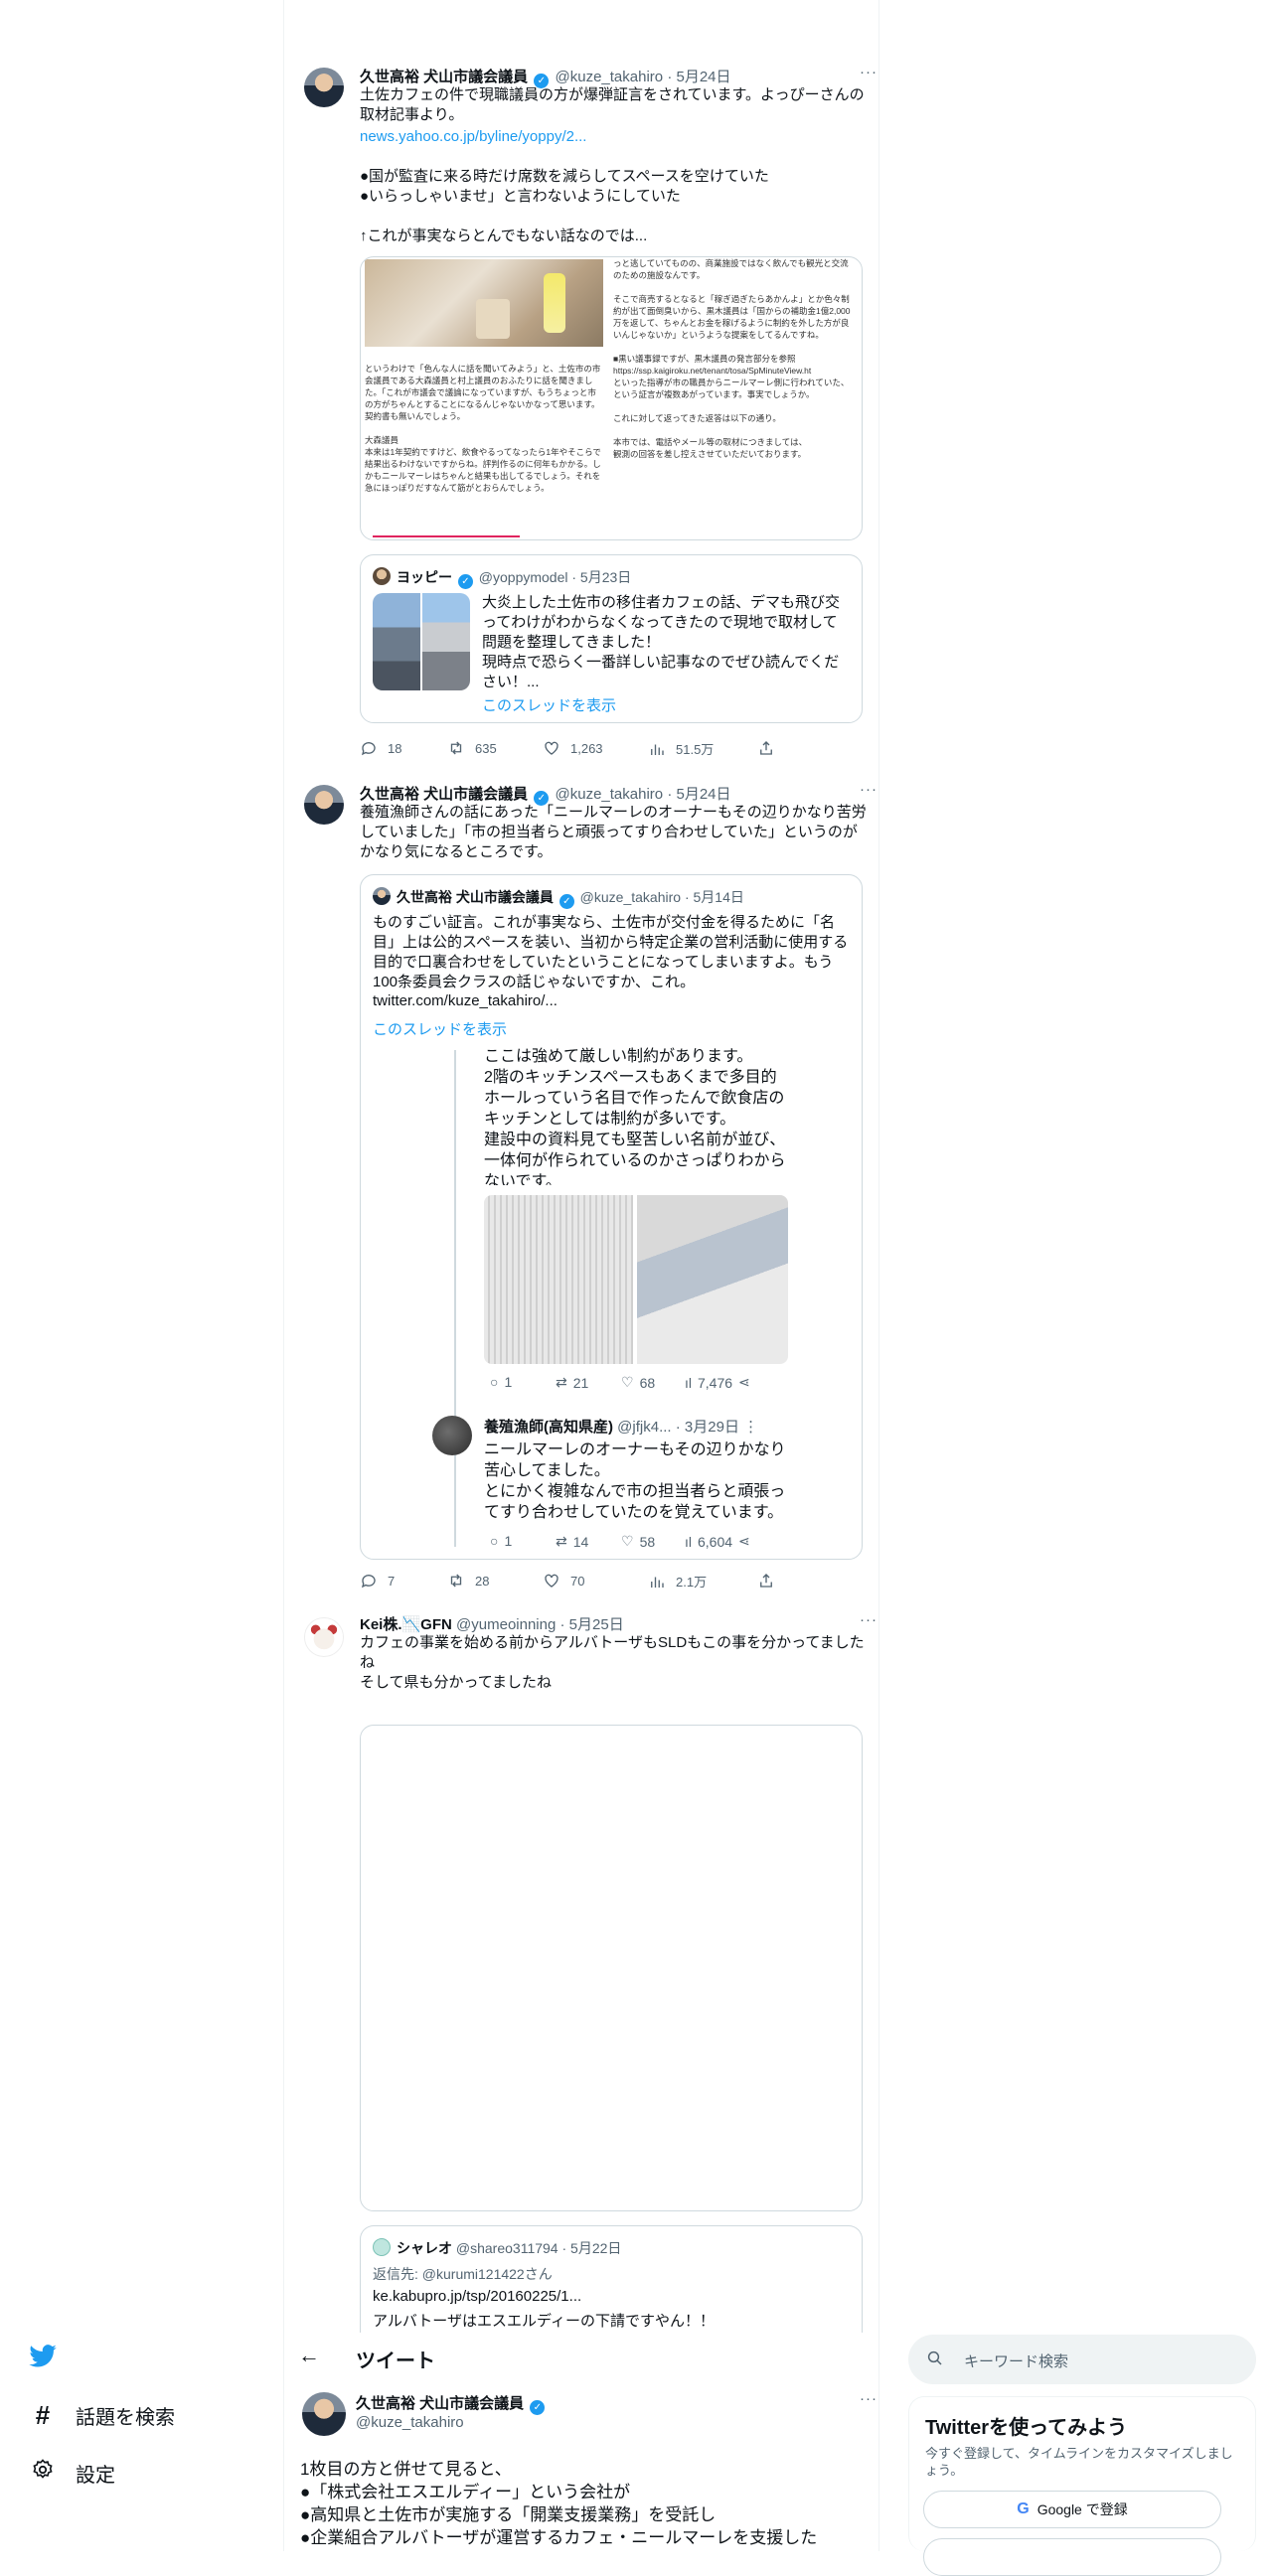 The image size is (1276, 2576). Describe the element at coordinates (601, 577) in the screenshot. I see `quoted-date: · 5月23日` at that location.